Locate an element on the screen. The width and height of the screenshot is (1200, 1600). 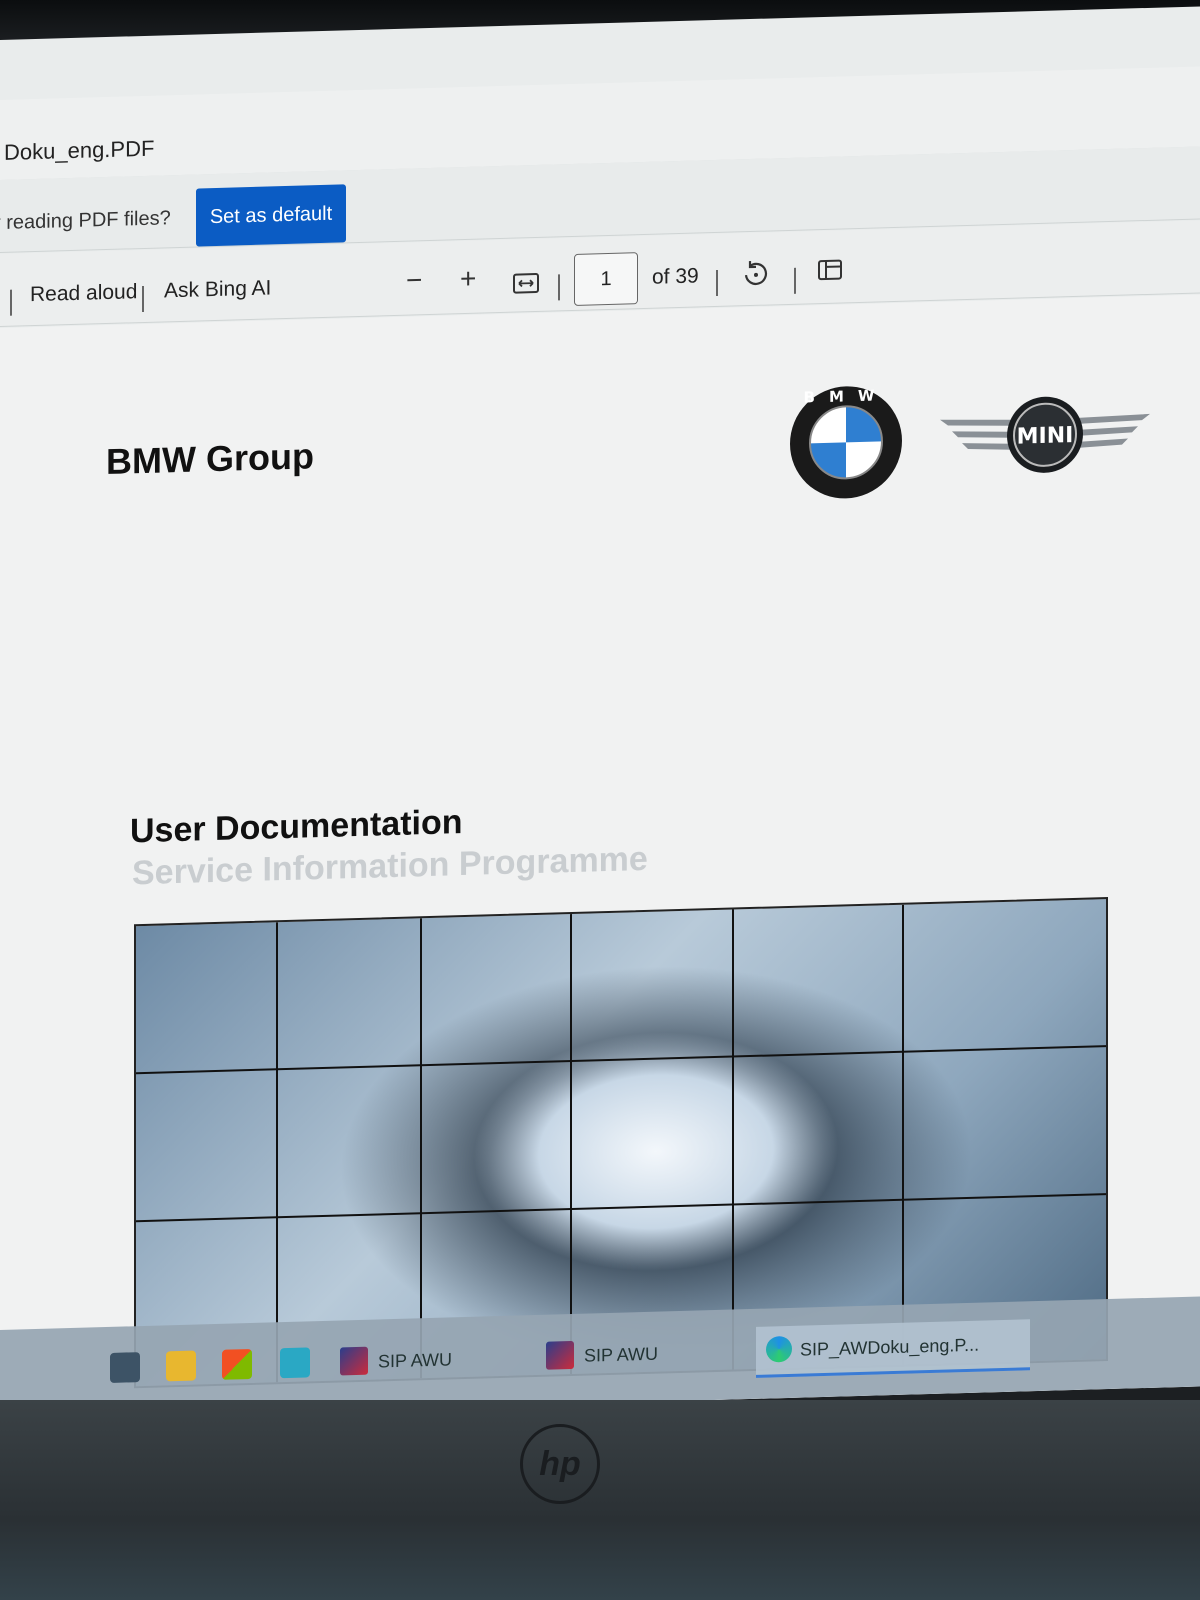
rotate-button is located at coordinates (756, 276).